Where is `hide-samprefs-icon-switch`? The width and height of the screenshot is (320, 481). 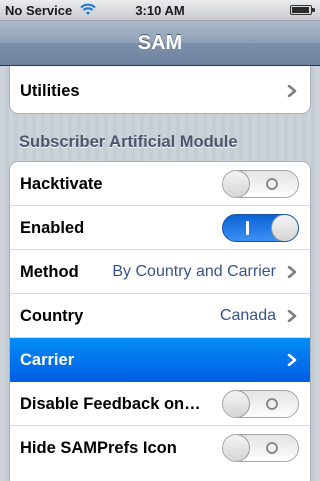 hide-samprefs-icon-switch is located at coordinates (260, 448).